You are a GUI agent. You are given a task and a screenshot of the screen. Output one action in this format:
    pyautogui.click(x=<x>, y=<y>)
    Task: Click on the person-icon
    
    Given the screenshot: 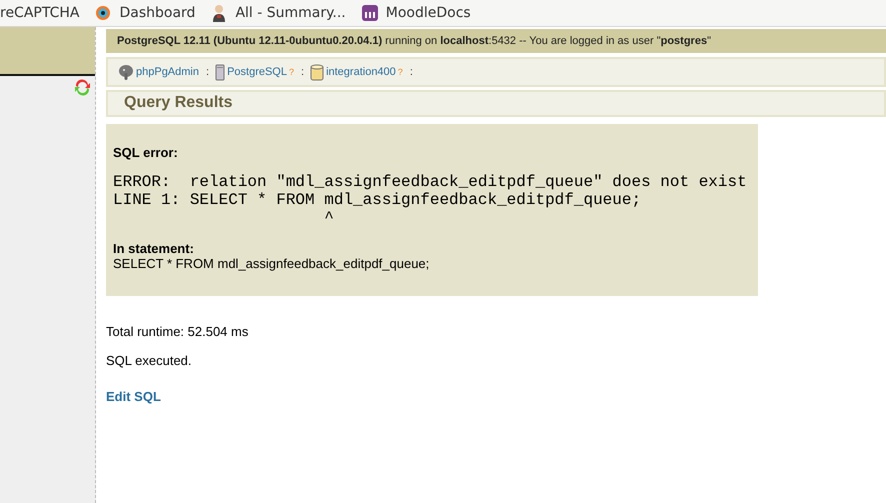 What is the action you would take?
    pyautogui.click(x=219, y=13)
    